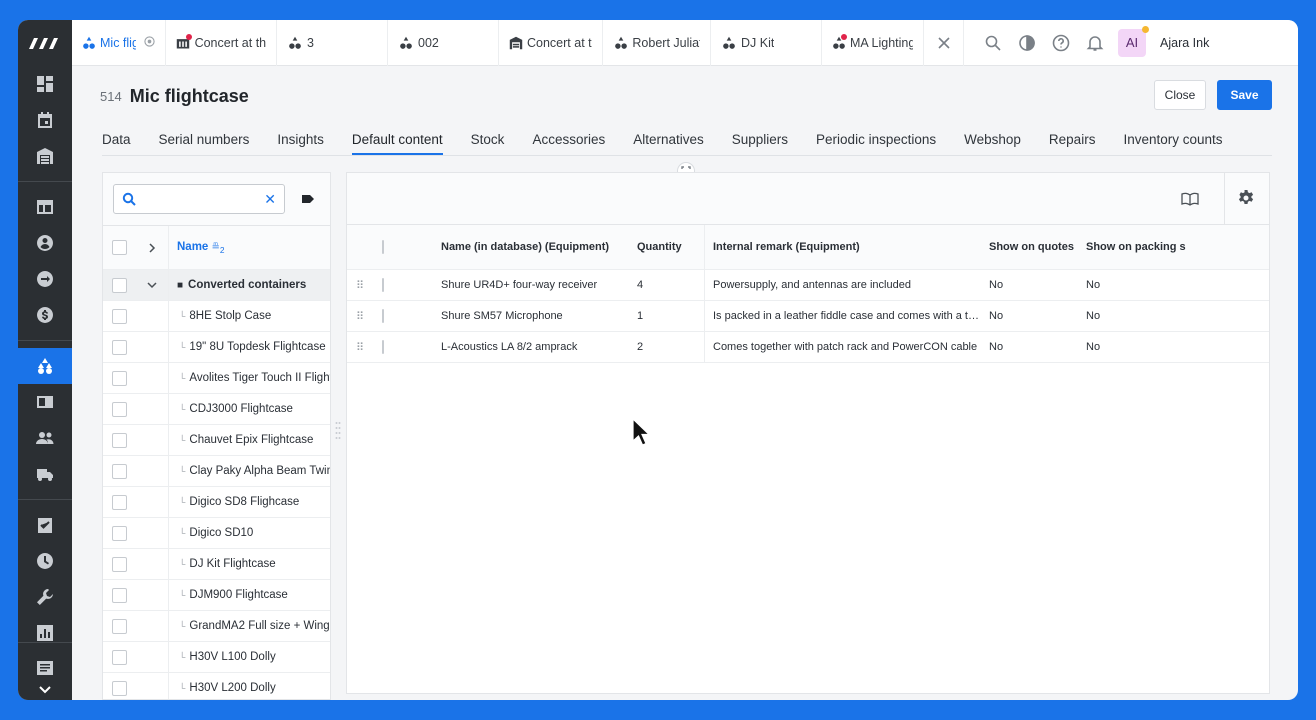 The image size is (1316, 720). Describe the element at coordinates (1061, 43) in the screenshot. I see `help-icon` at that location.